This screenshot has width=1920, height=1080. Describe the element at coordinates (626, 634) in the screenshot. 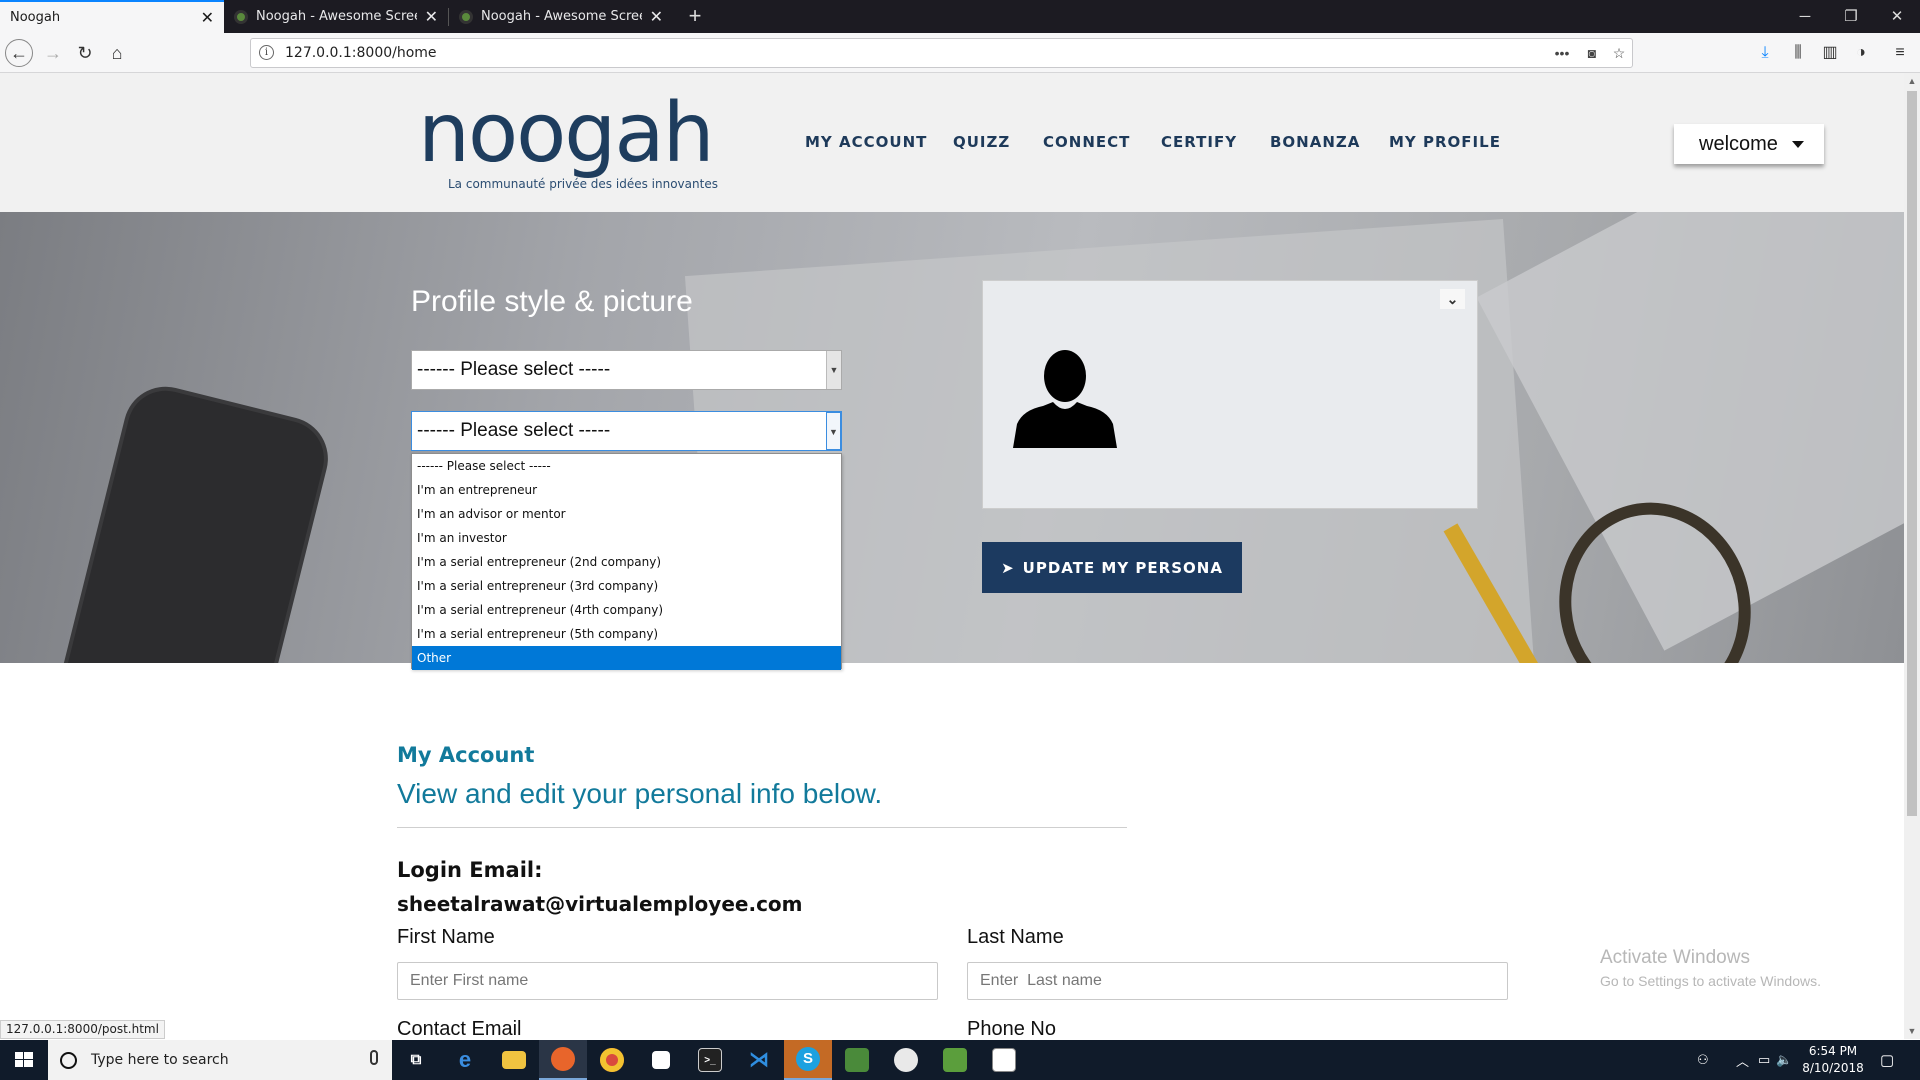

I see `option-serial-5th: I'm a serial entrepreneur (5th company)` at that location.